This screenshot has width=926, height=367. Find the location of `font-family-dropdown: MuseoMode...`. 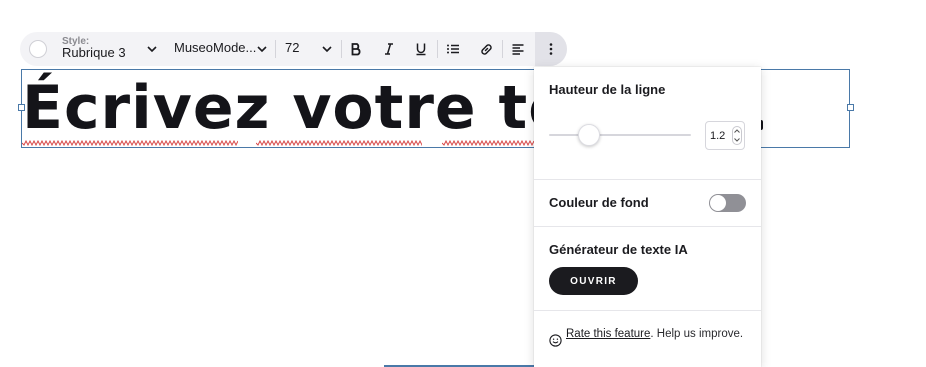

font-family-dropdown: MuseoMode... is located at coordinates (215, 48).